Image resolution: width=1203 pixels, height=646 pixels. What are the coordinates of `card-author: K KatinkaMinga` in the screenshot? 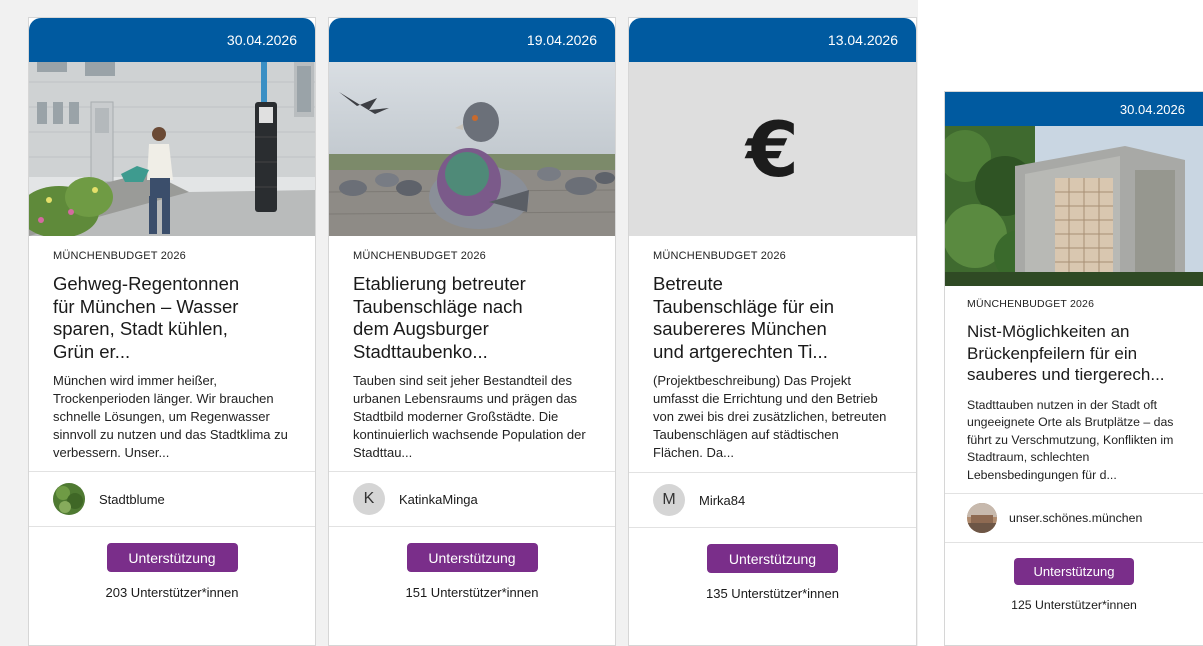 It's located at (472, 499).